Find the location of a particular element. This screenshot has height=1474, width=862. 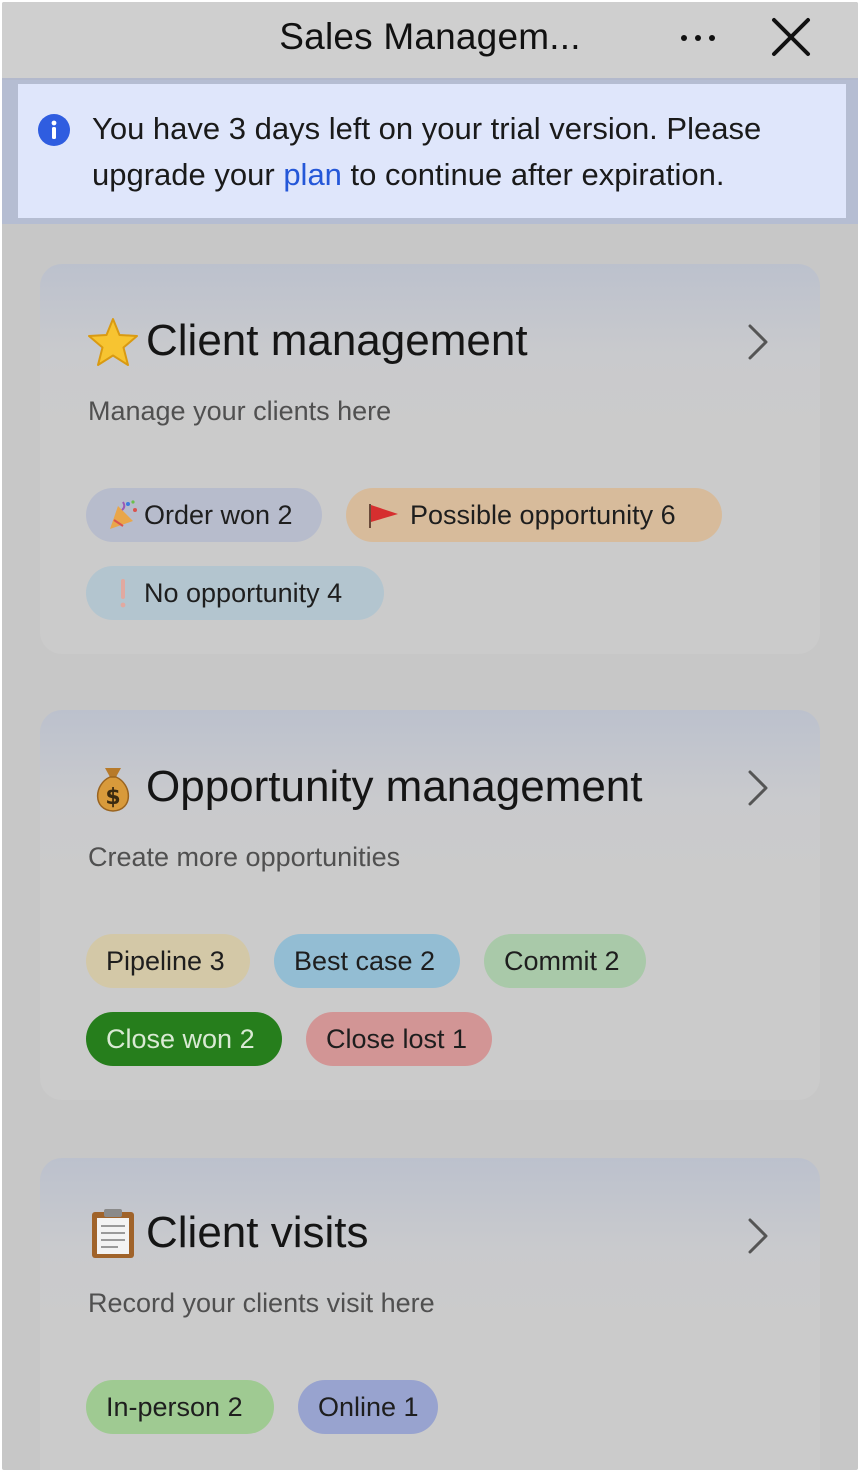

card-title: Opportunity management is located at coordinates (394, 786).